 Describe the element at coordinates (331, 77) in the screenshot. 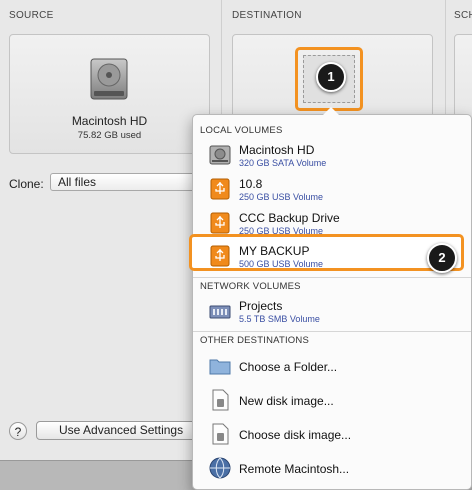

I see `callout-badge-1: 1` at that location.